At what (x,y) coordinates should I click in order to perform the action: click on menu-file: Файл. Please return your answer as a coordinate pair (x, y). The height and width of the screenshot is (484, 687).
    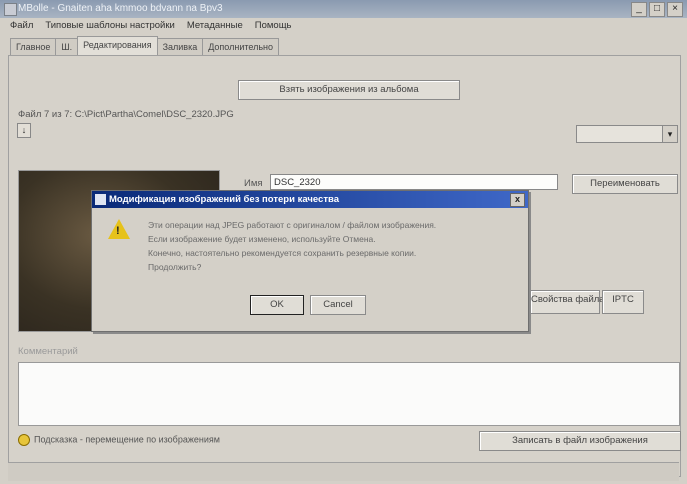
    Looking at the image, I should click on (21, 26).